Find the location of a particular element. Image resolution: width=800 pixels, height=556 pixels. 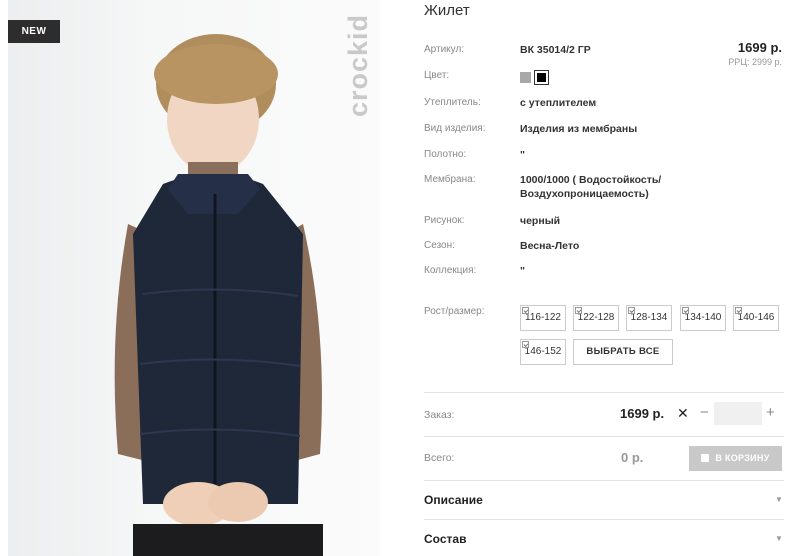

attr-label-fabric: Полотно: is located at coordinates (445, 154).